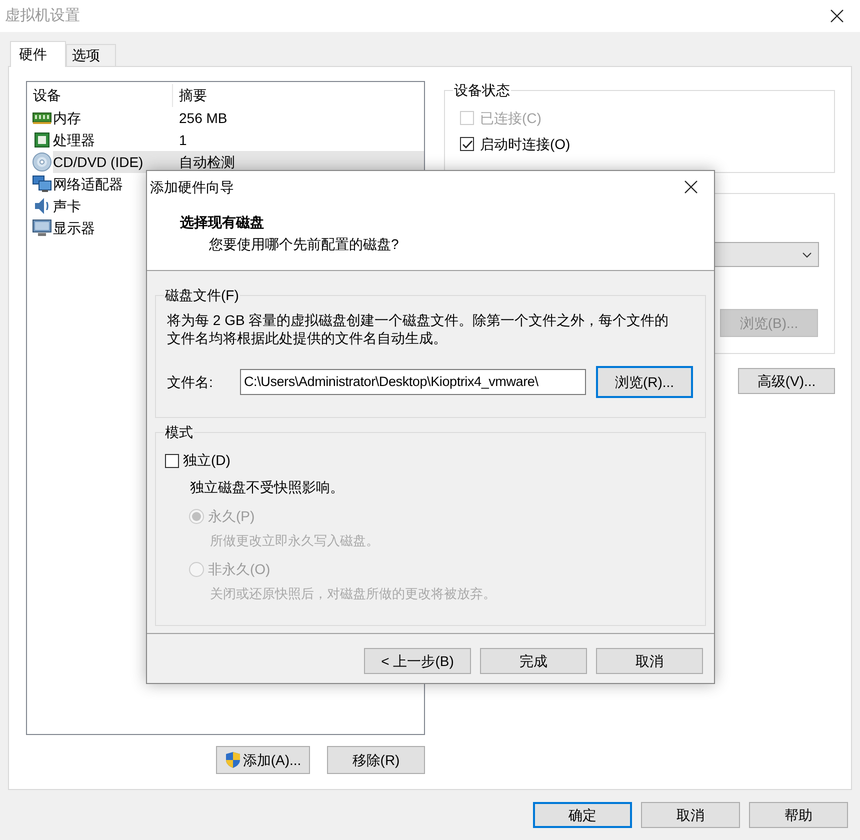 The image size is (860, 840). I want to click on device-summary: 256 MB, so click(203, 118).